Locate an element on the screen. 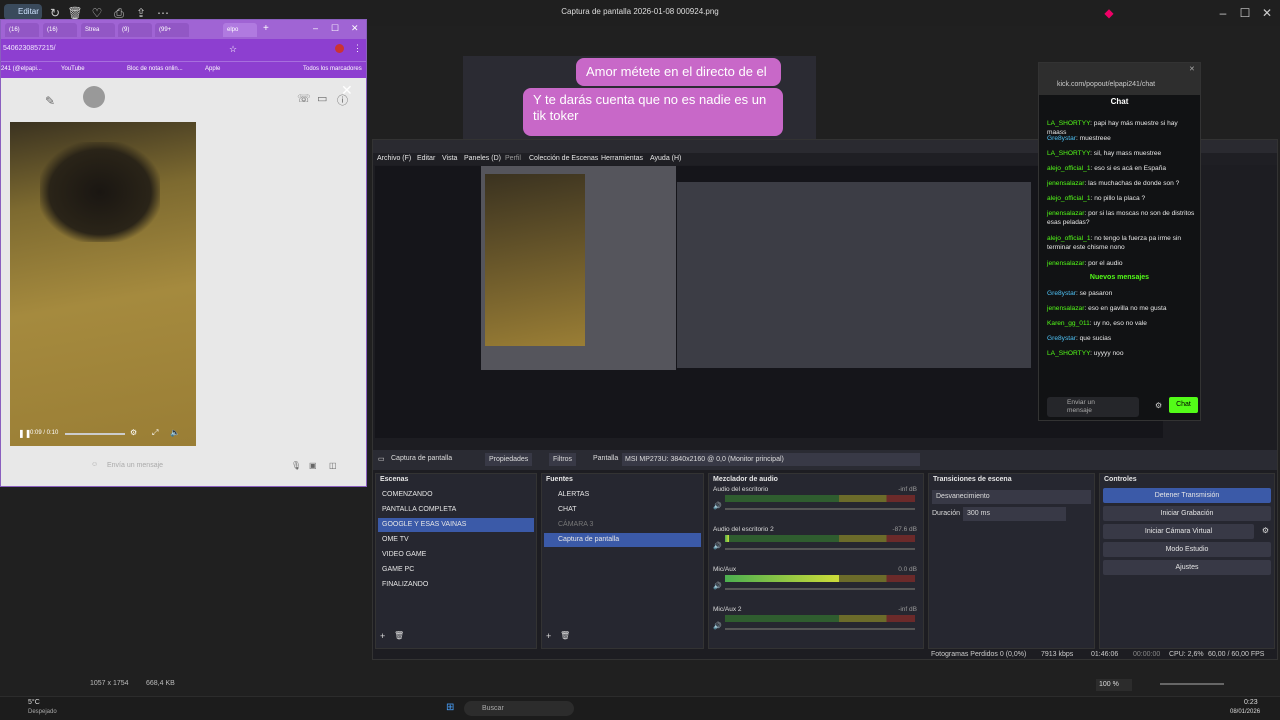  bookmark: Apple is located at coordinates (212, 69).